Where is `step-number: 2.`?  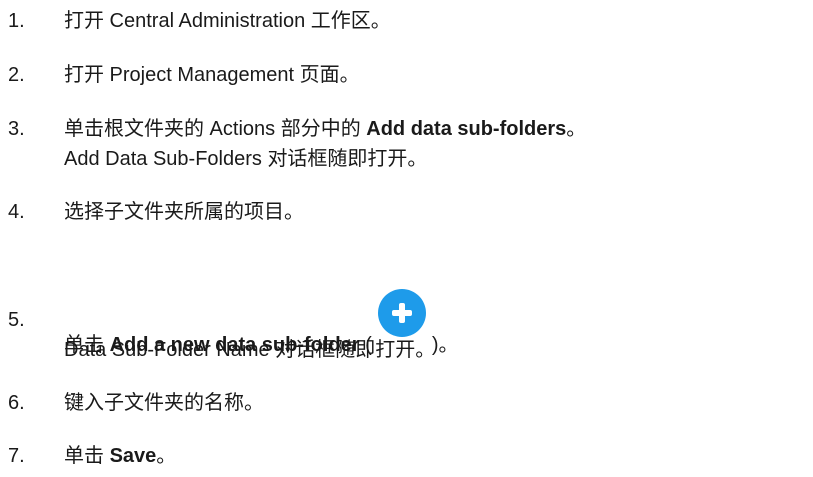
step-number: 2. is located at coordinates (16, 75).